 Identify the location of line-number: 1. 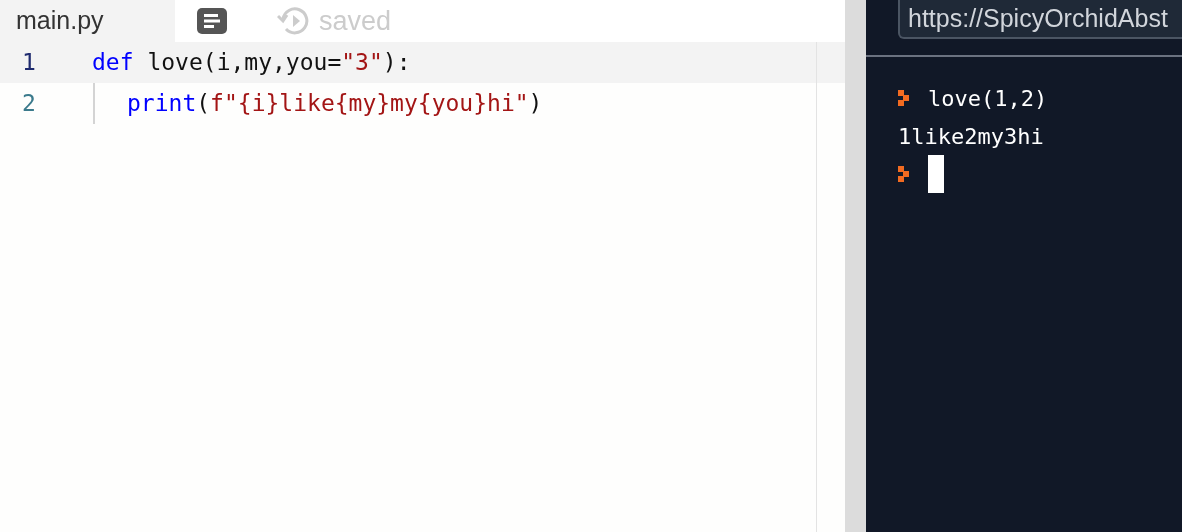
(29, 63).